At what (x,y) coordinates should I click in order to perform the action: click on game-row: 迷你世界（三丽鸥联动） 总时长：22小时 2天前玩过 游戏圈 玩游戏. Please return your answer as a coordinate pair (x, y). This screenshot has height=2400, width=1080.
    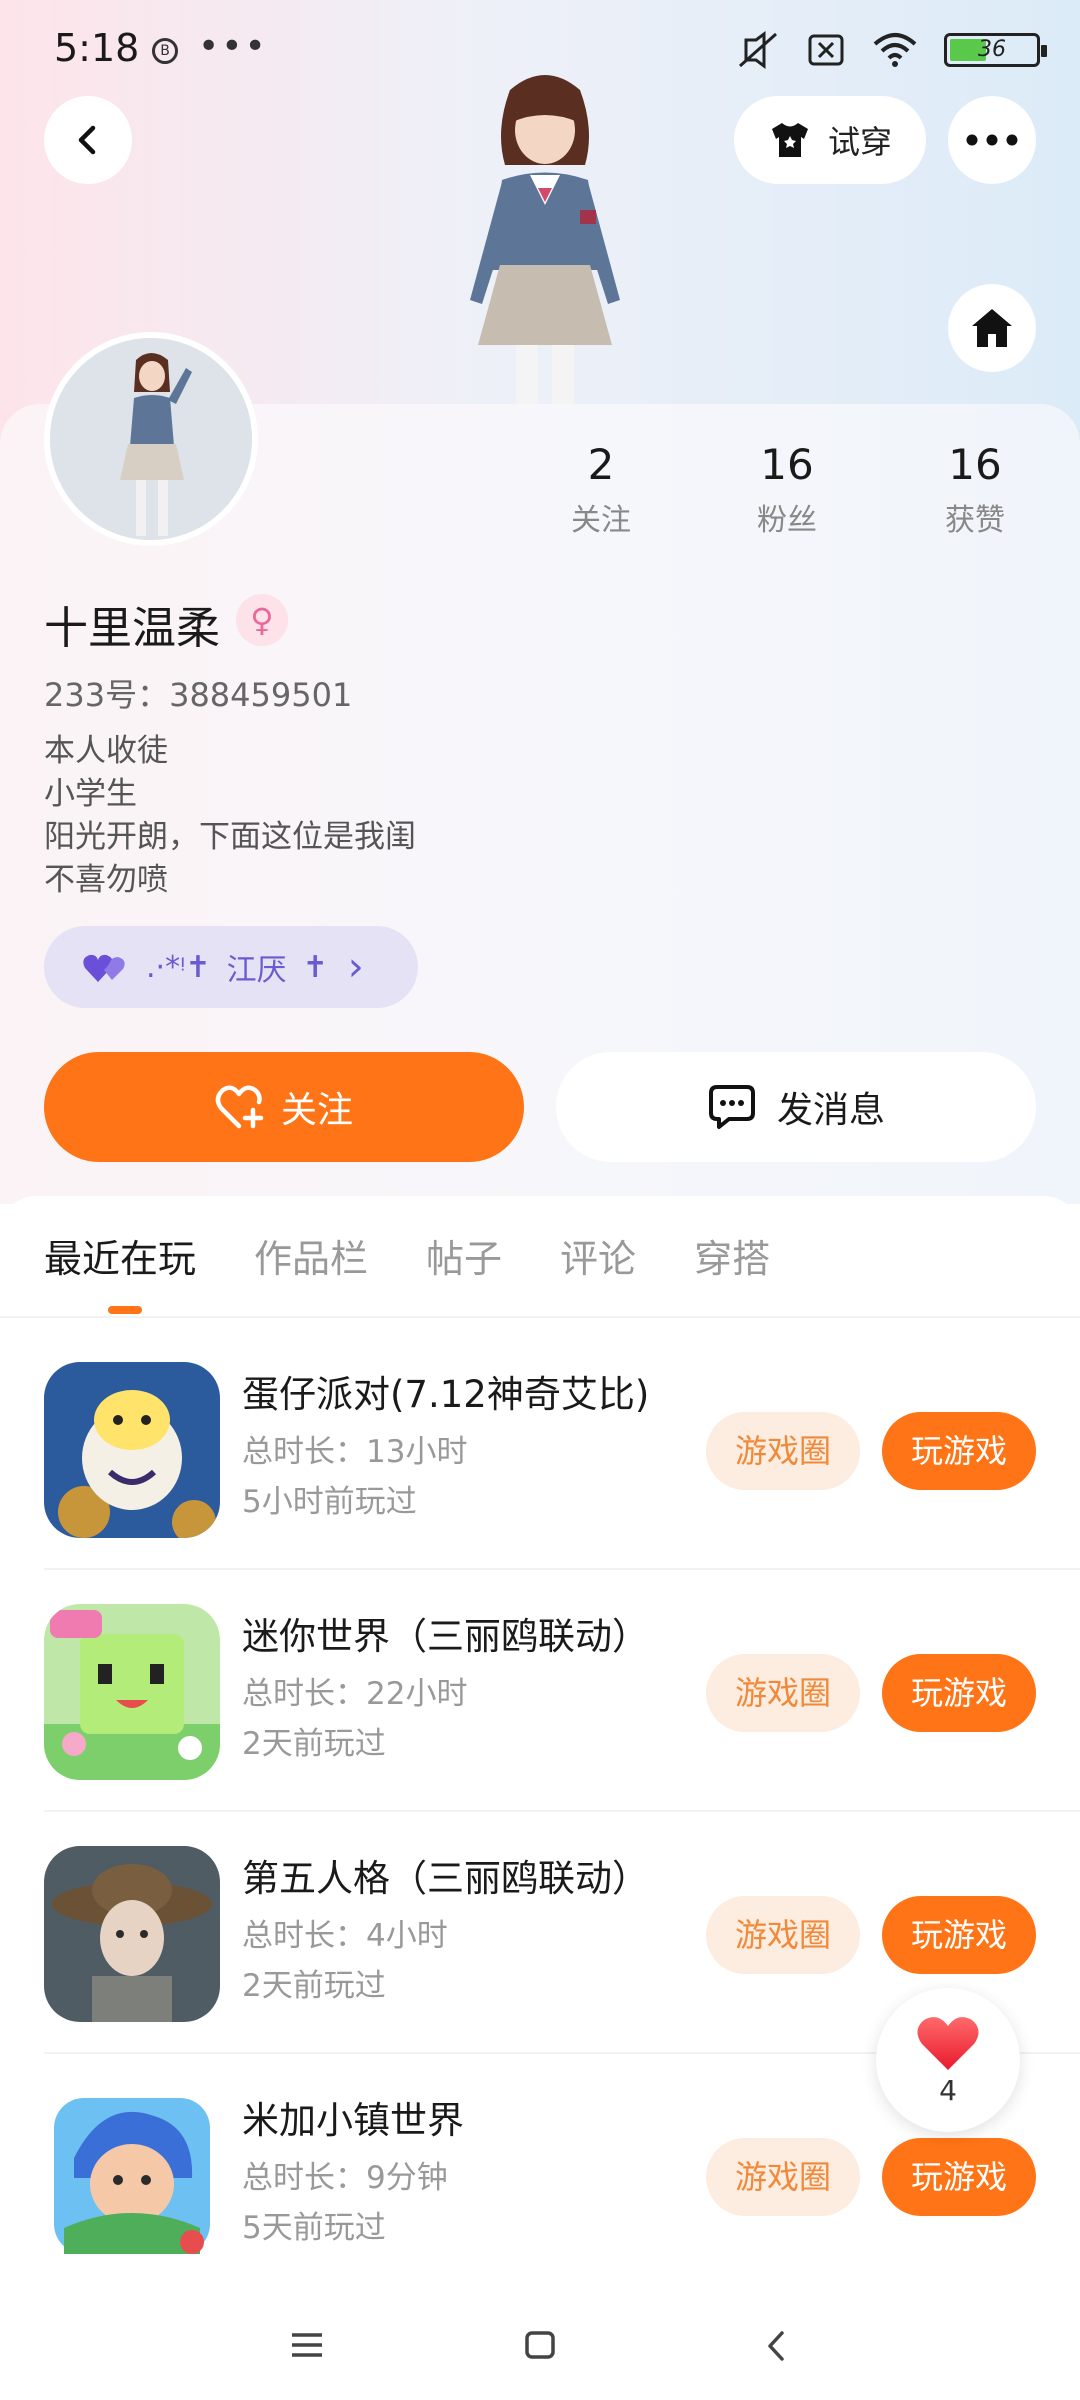
    Looking at the image, I should click on (540, 1691).